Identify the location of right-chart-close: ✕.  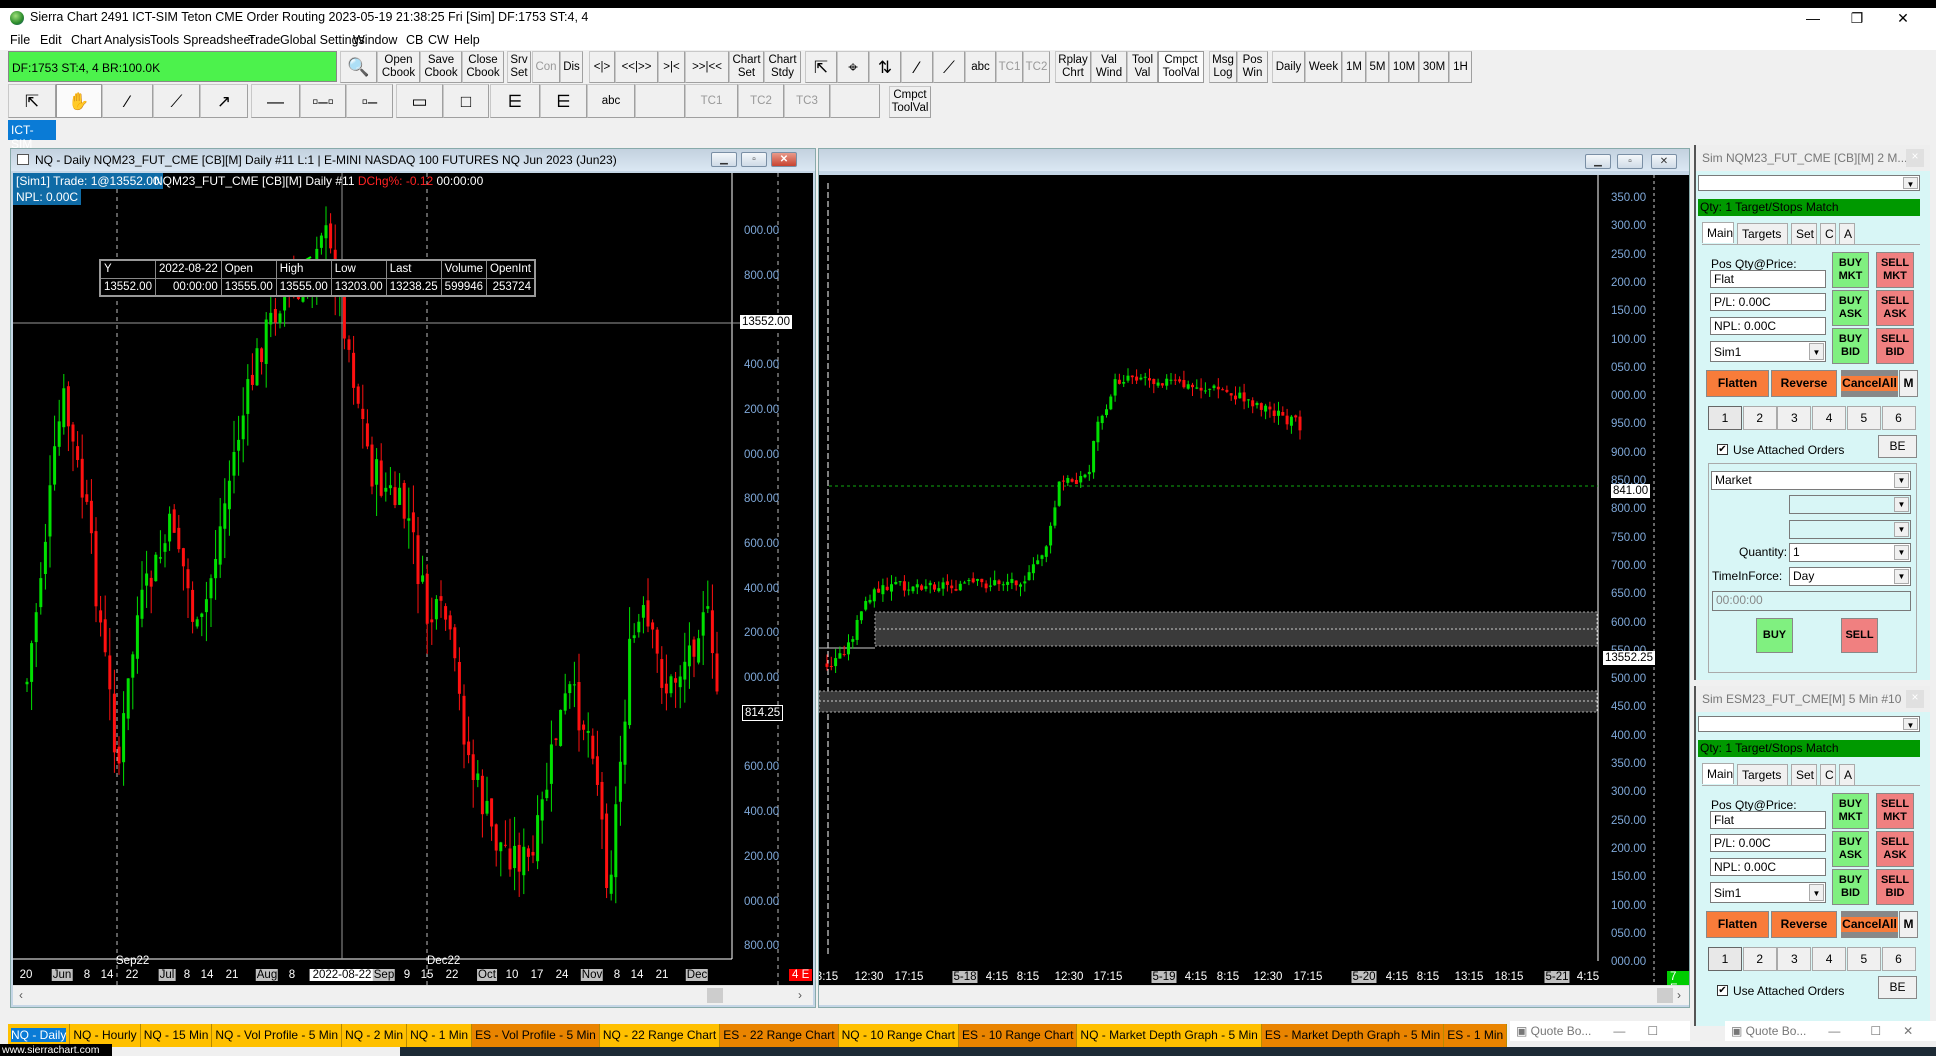
(1664, 161).